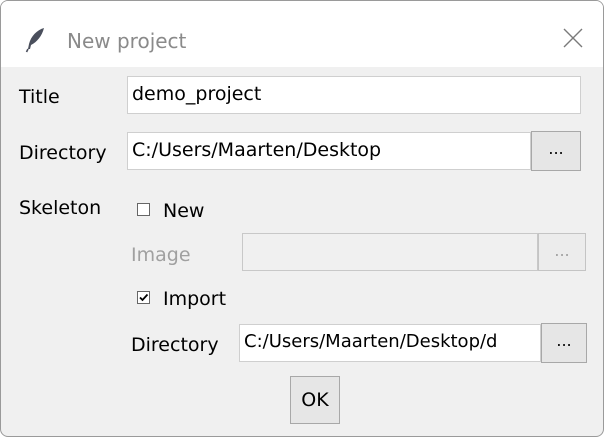 This screenshot has width=604, height=437. I want to click on import-checkbox-box, so click(143, 297).